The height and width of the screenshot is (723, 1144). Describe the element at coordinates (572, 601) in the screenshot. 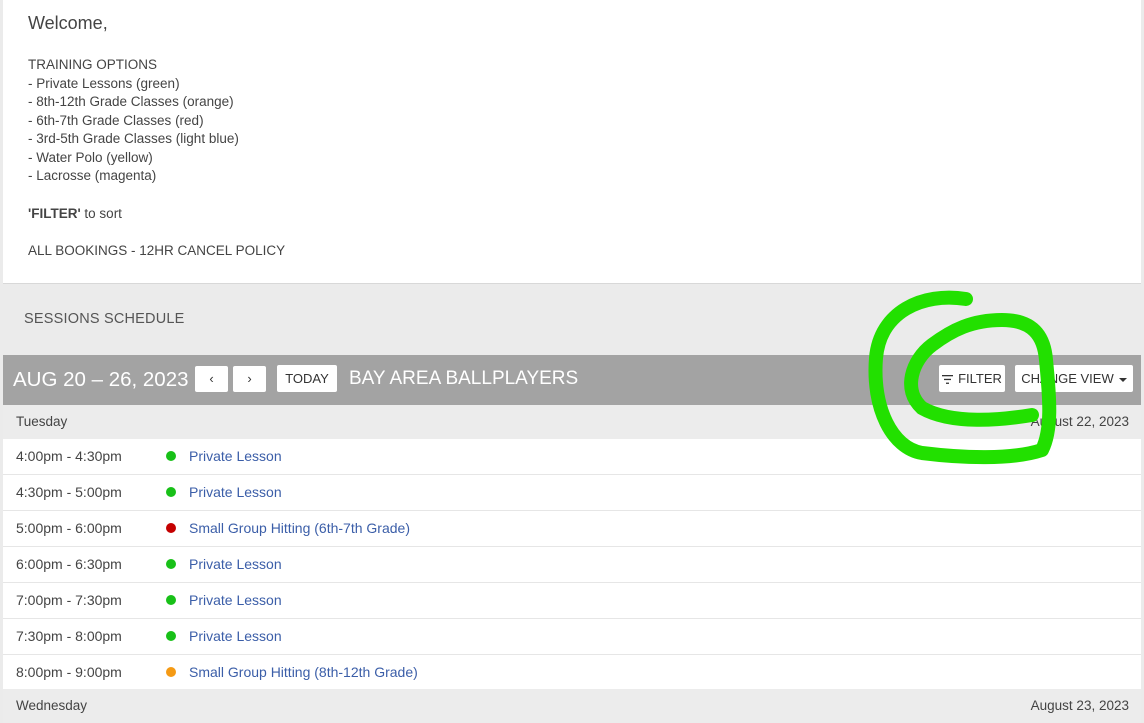

I see `session-row: 7:00pm - 7:30pm Private Lesson` at that location.